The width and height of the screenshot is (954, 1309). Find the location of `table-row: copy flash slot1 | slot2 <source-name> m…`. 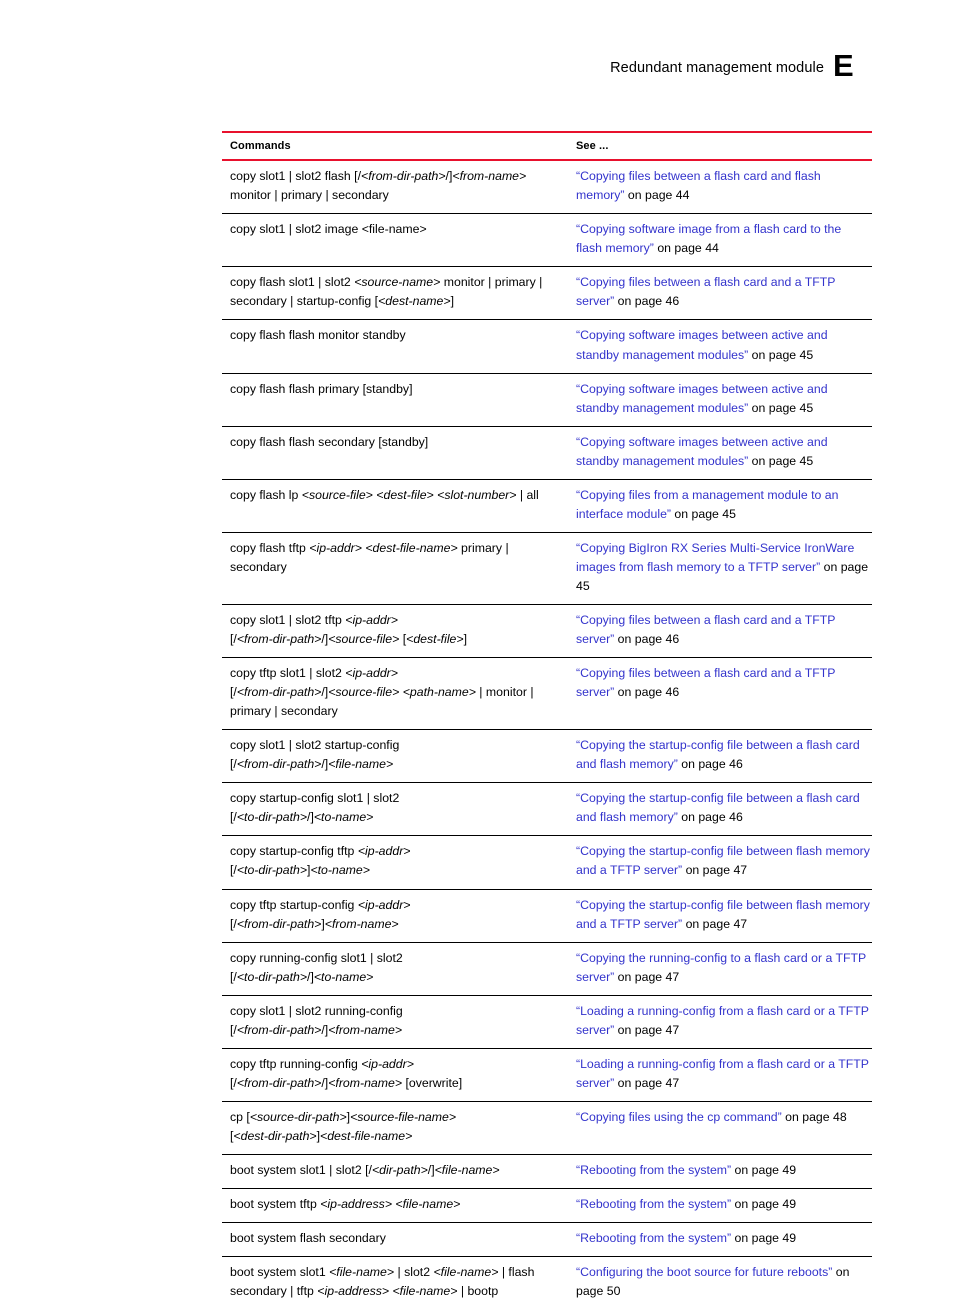

table-row: copy flash slot1 | slot2 <source-name> m… is located at coordinates (547, 293).